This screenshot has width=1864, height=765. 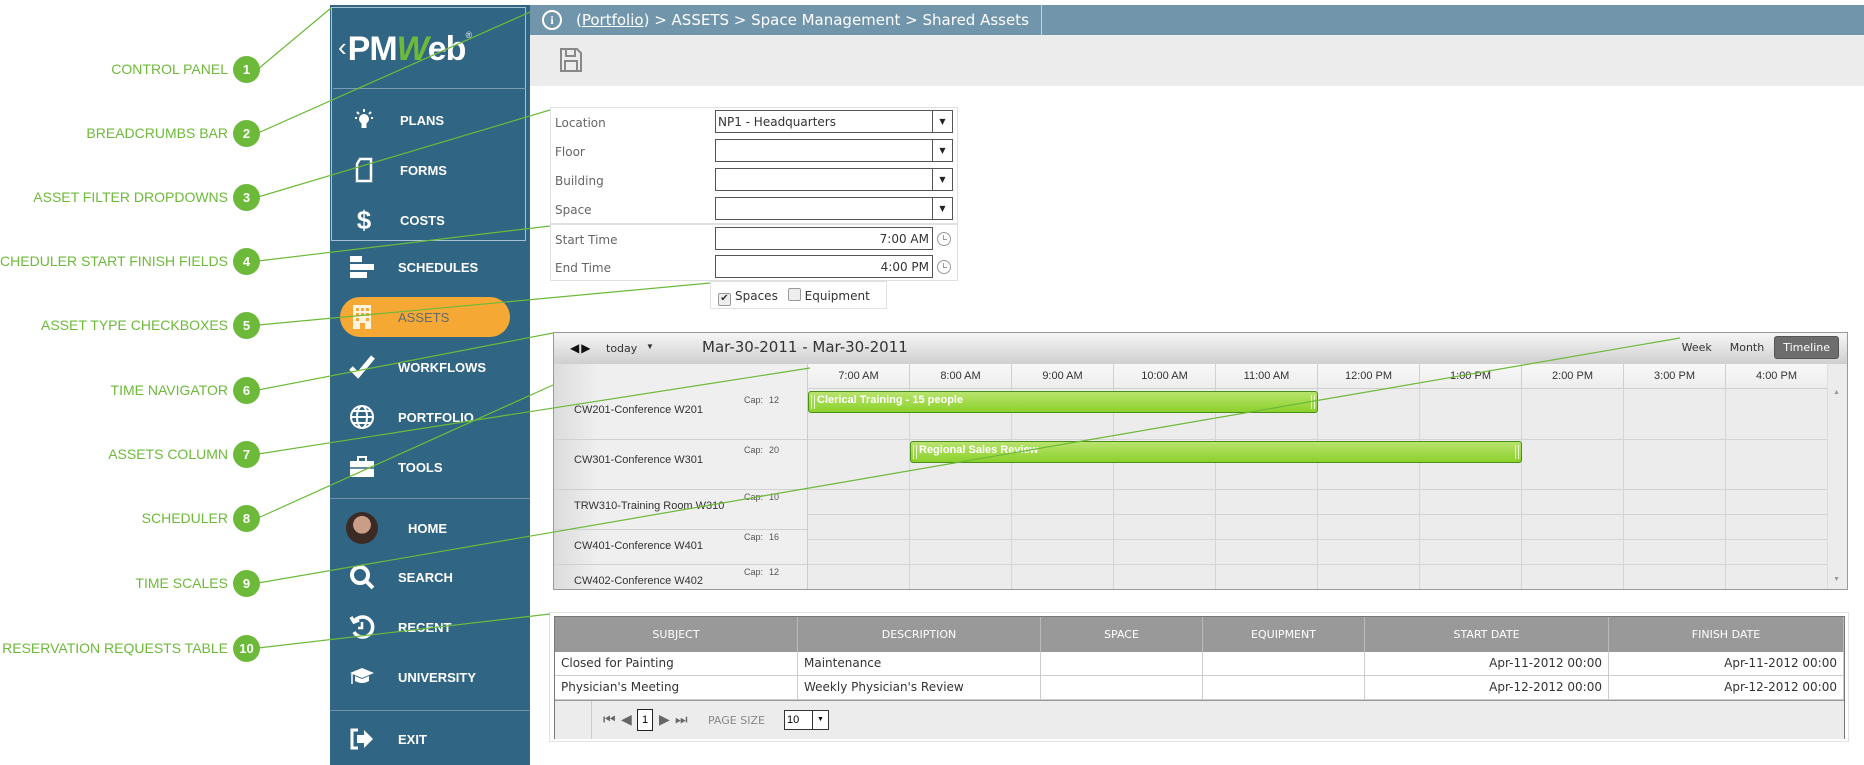 I want to click on sidebar-item-label: RECENT, so click(x=425, y=627).